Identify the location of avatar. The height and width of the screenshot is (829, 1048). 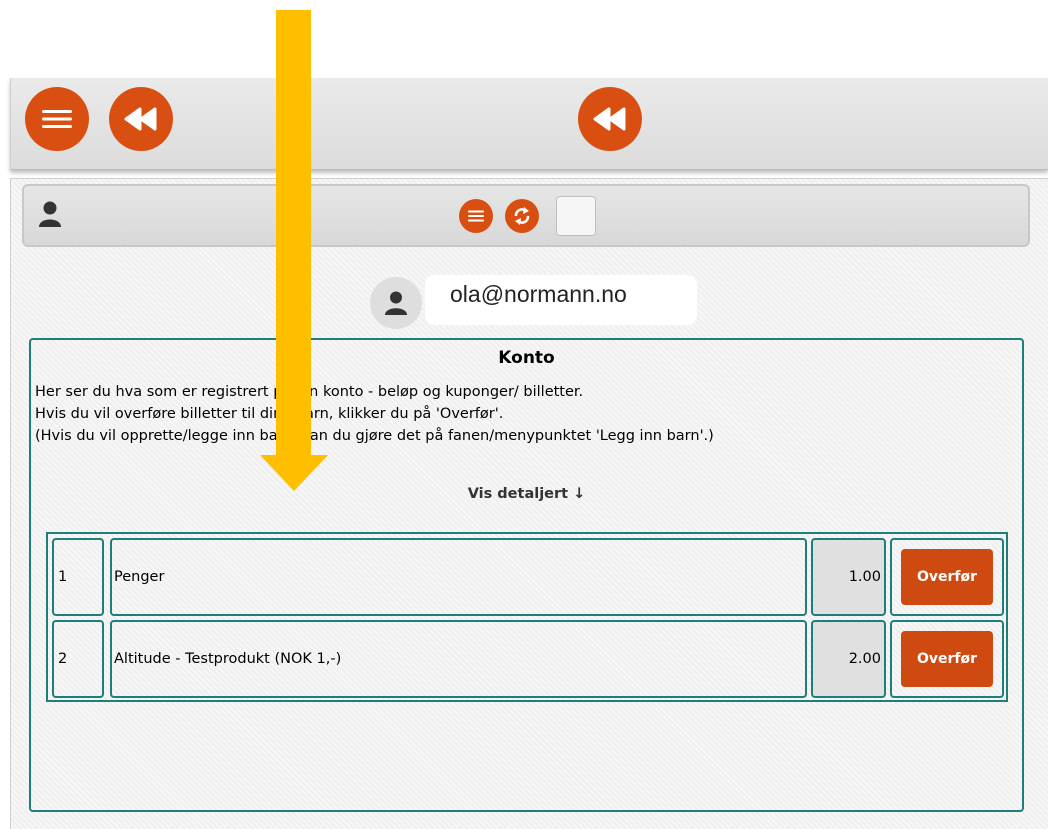
(396, 303).